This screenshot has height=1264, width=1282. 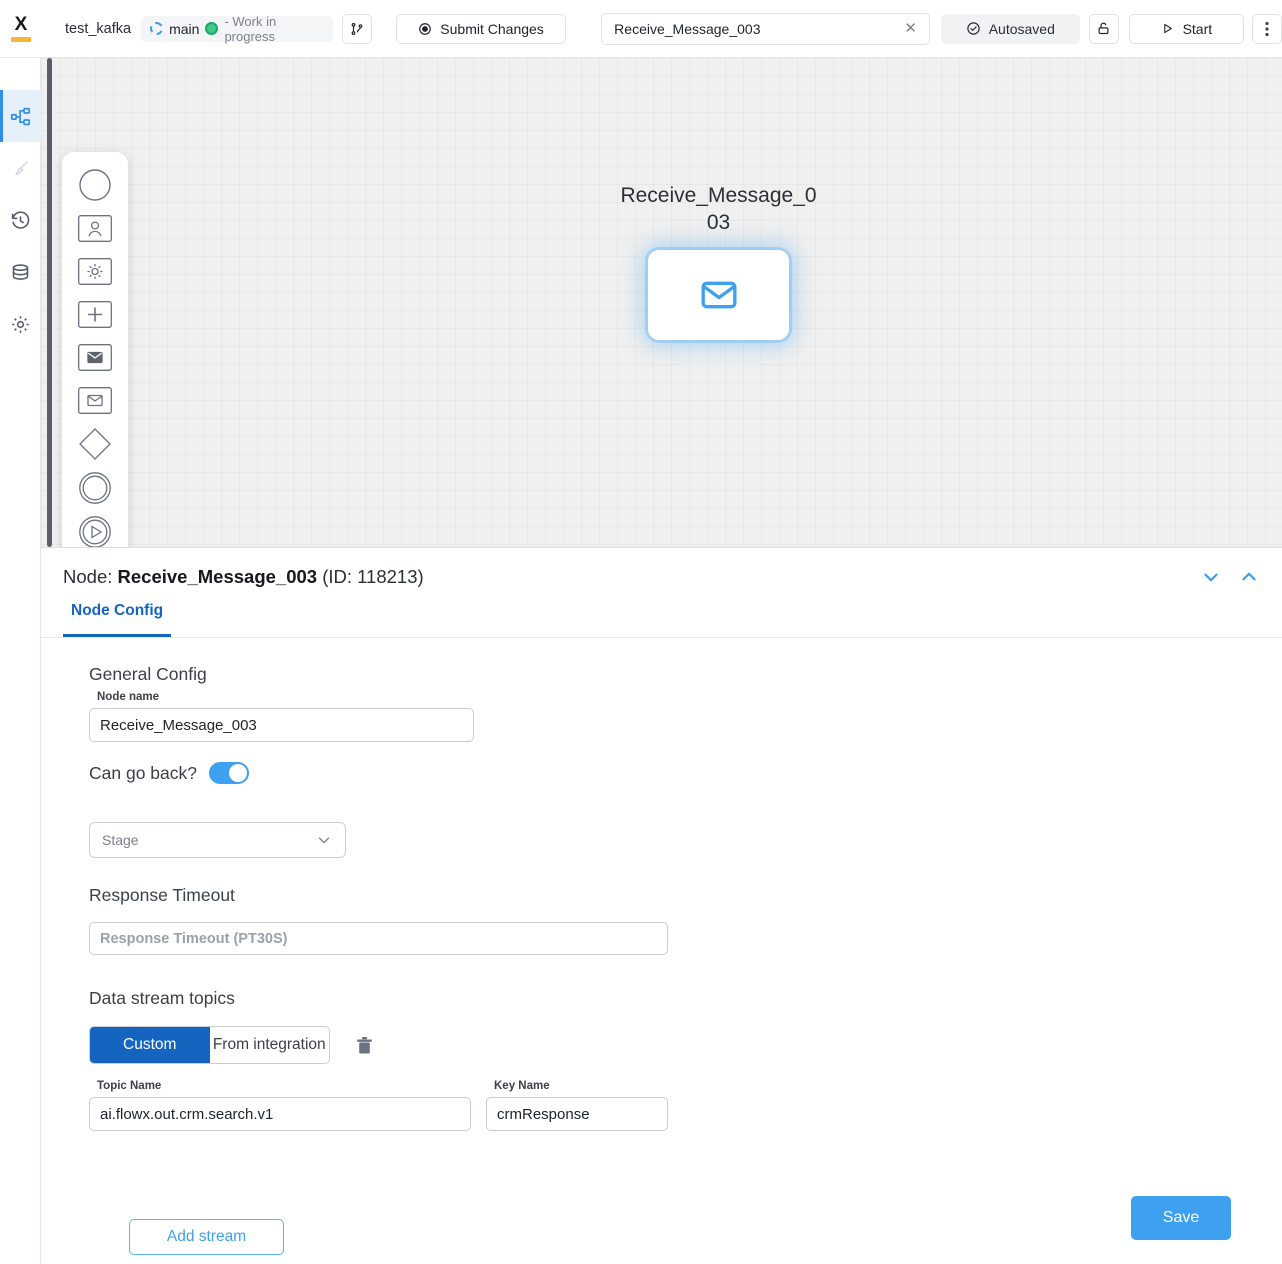 I want to click on envelope-icon, so click(x=718, y=295).